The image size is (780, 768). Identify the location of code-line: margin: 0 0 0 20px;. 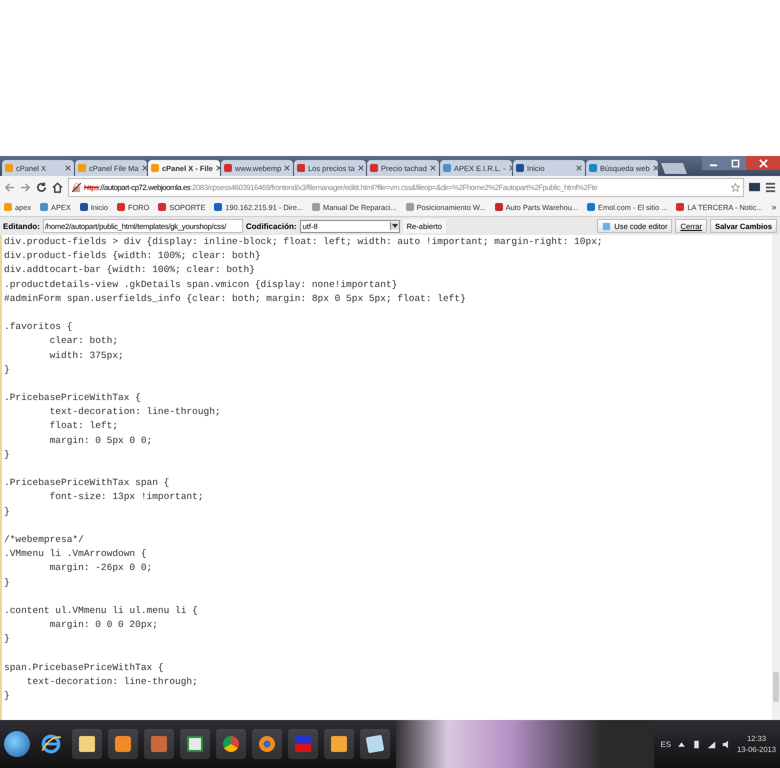
(103, 624).